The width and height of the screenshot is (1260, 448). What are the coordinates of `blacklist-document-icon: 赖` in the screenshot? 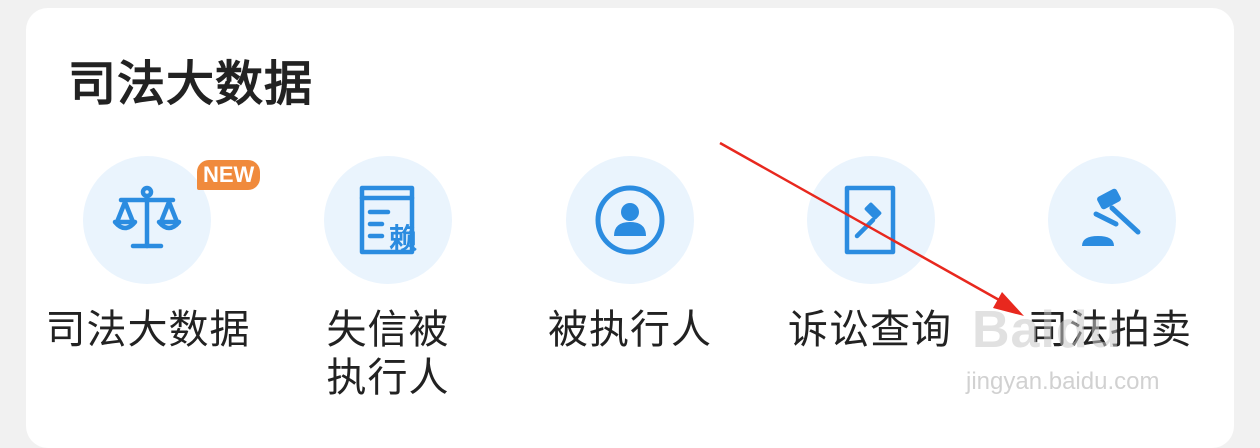 It's located at (388, 220).